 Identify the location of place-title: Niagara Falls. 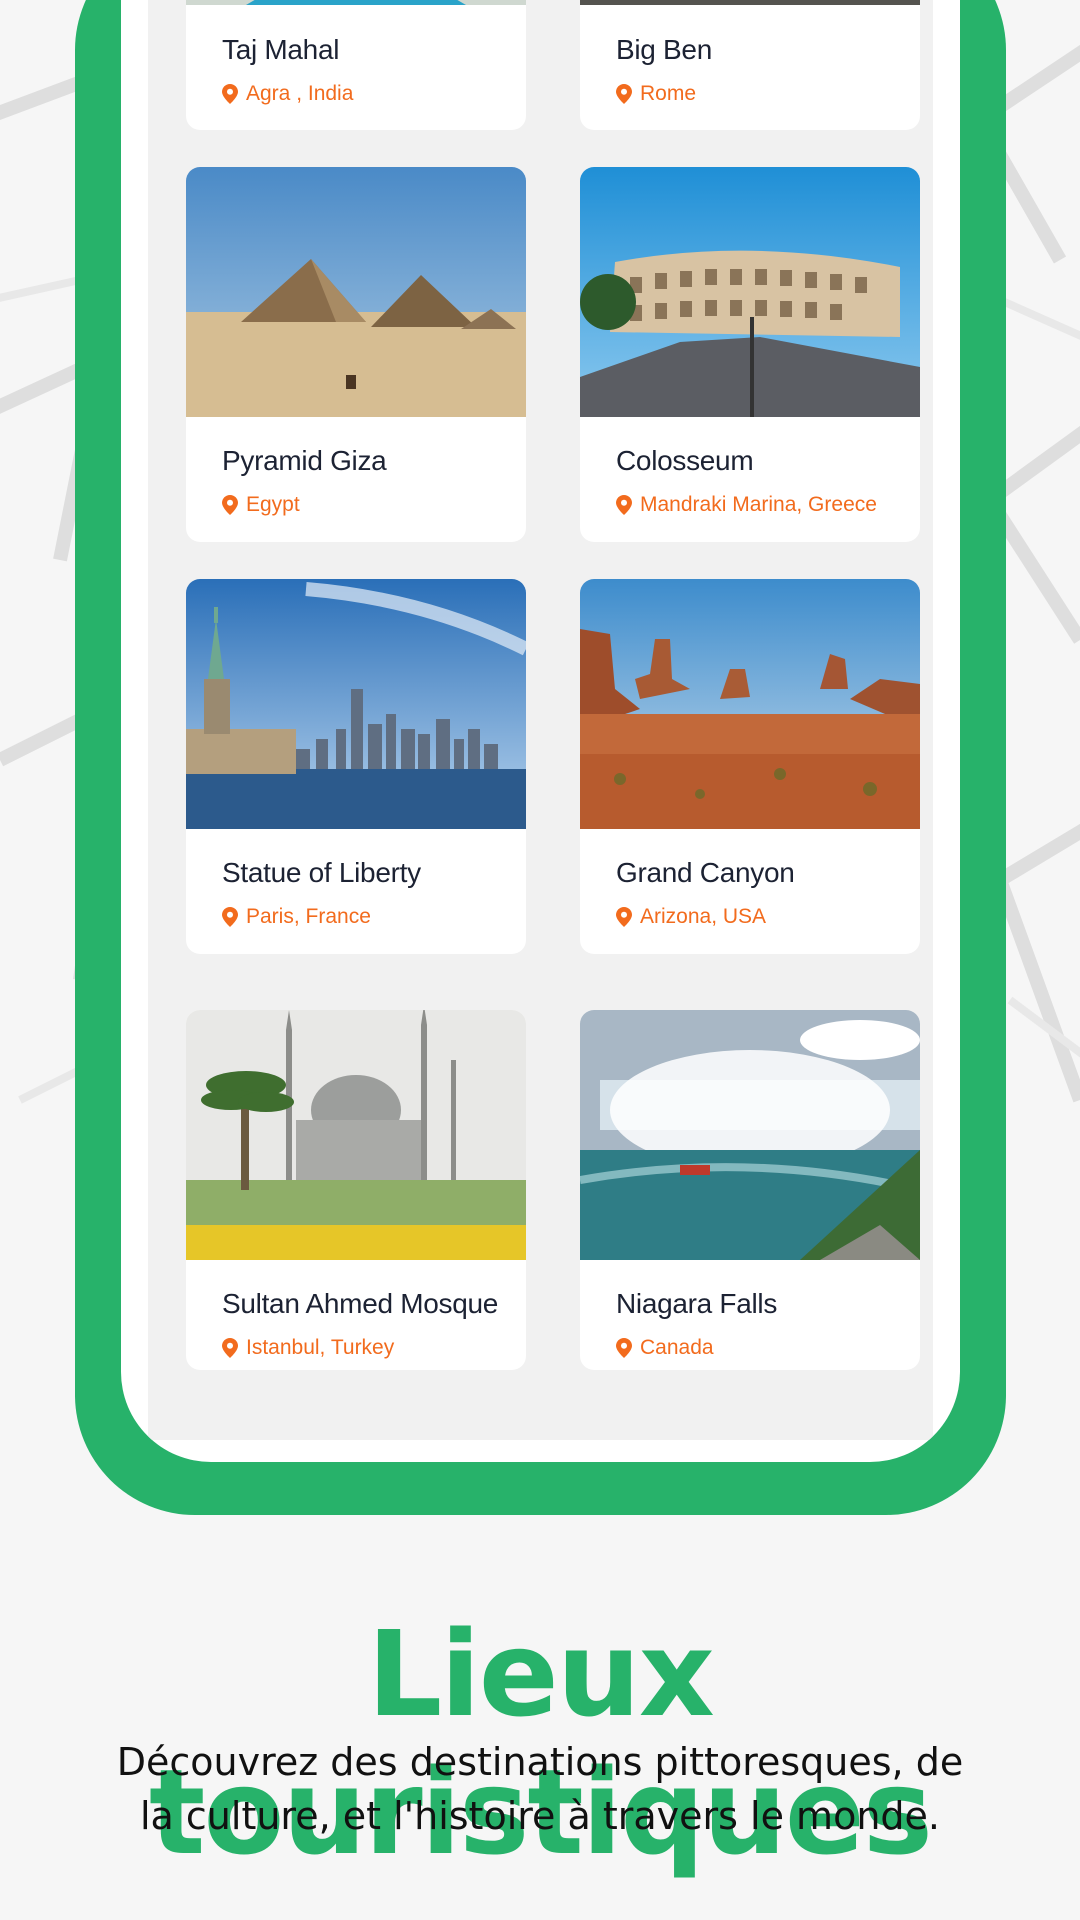
(697, 1303).